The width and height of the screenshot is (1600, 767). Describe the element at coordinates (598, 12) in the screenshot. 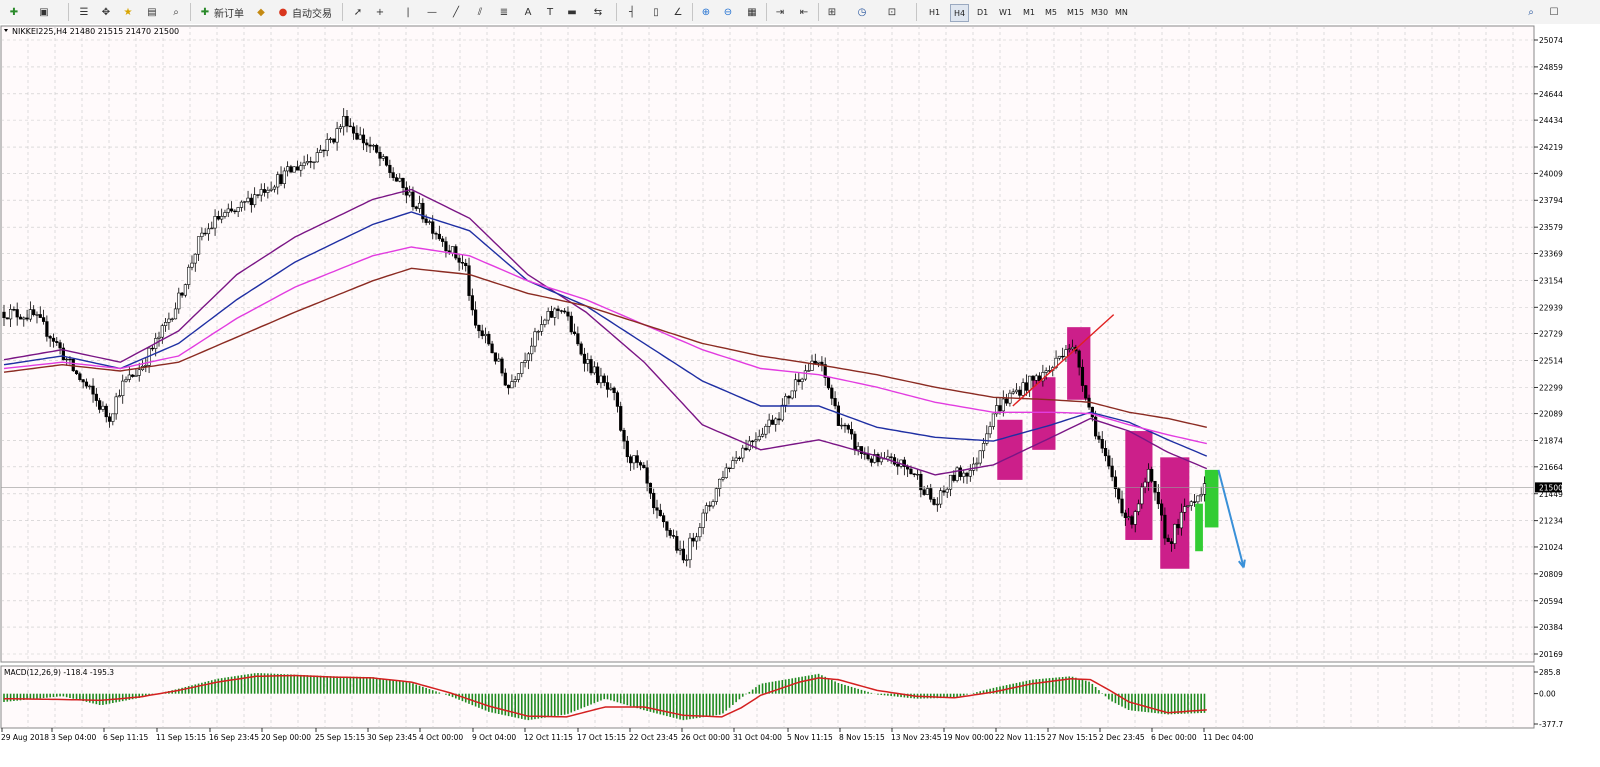

I see `arrows-icon: ⇆` at that location.